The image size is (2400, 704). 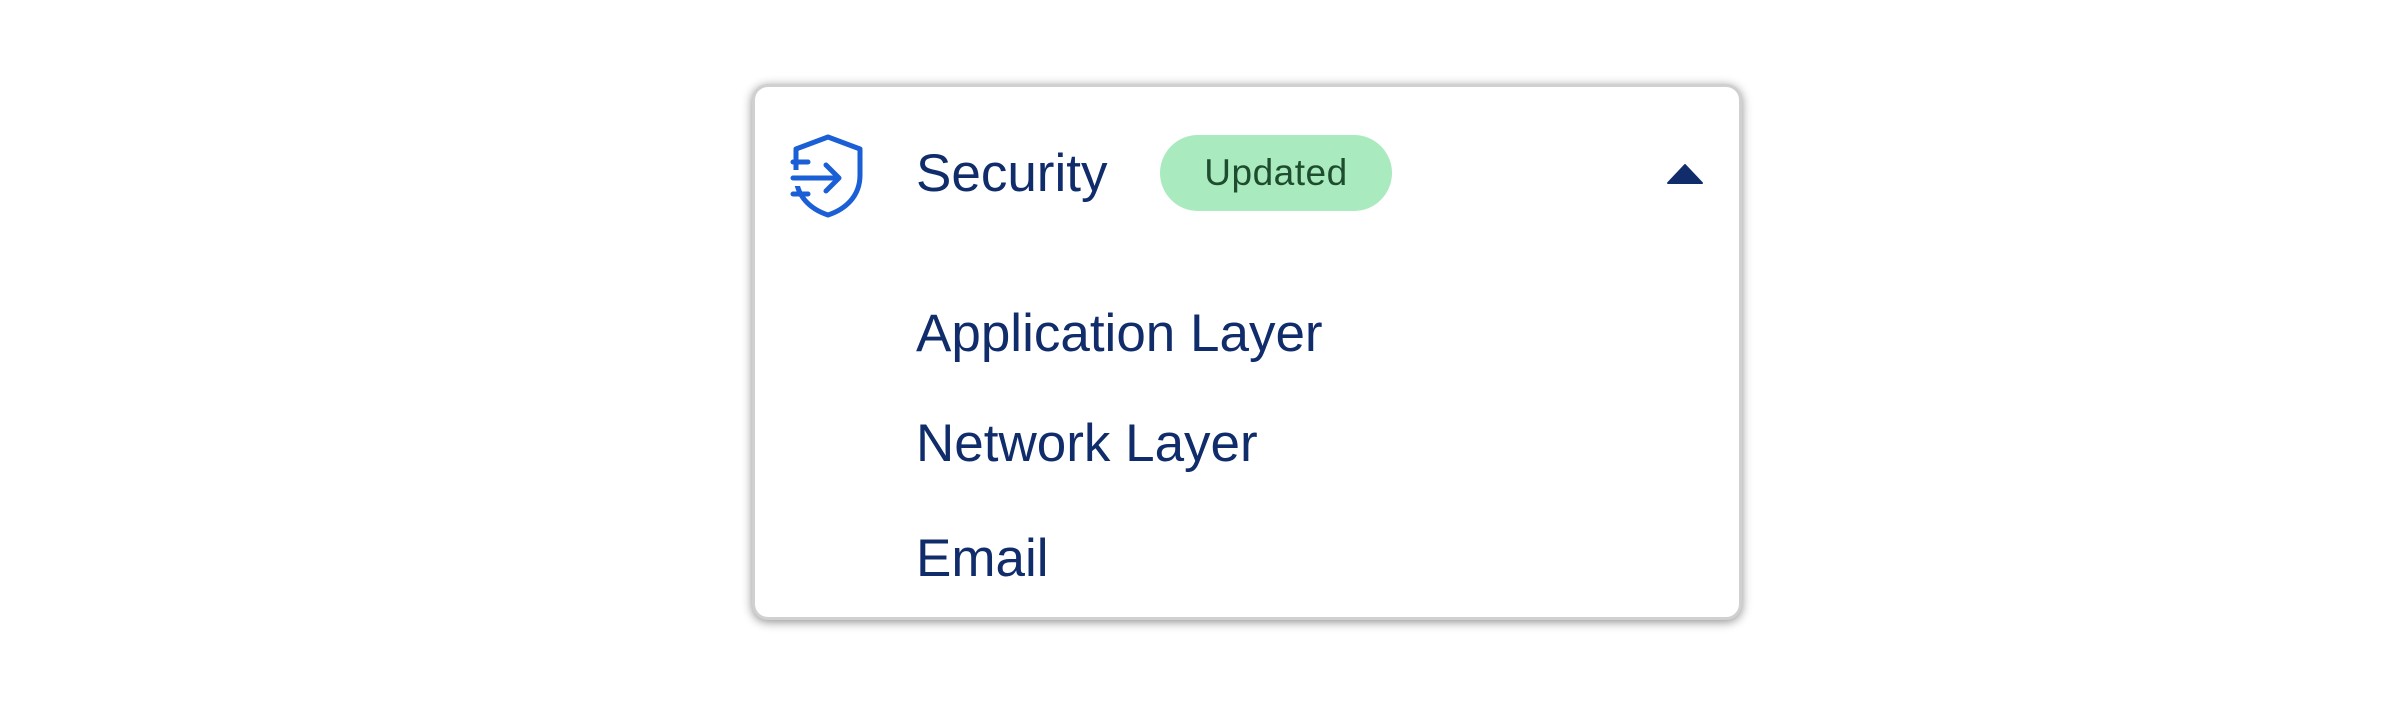 What do you see at coordinates (1247, 334) in the screenshot?
I see `submenu-item-application-layer: Application Layer` at bounding box center [1247, 334].